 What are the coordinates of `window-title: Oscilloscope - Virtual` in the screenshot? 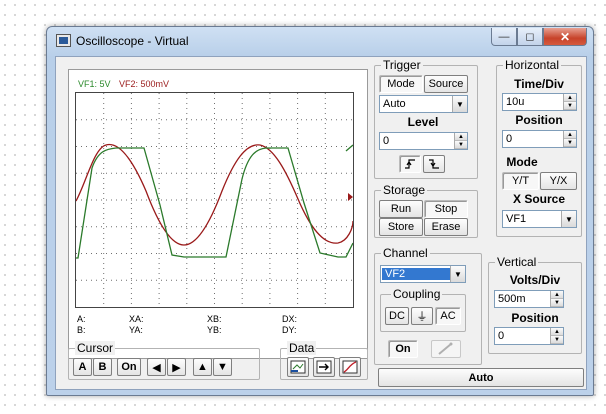 It's located at (132, 41).